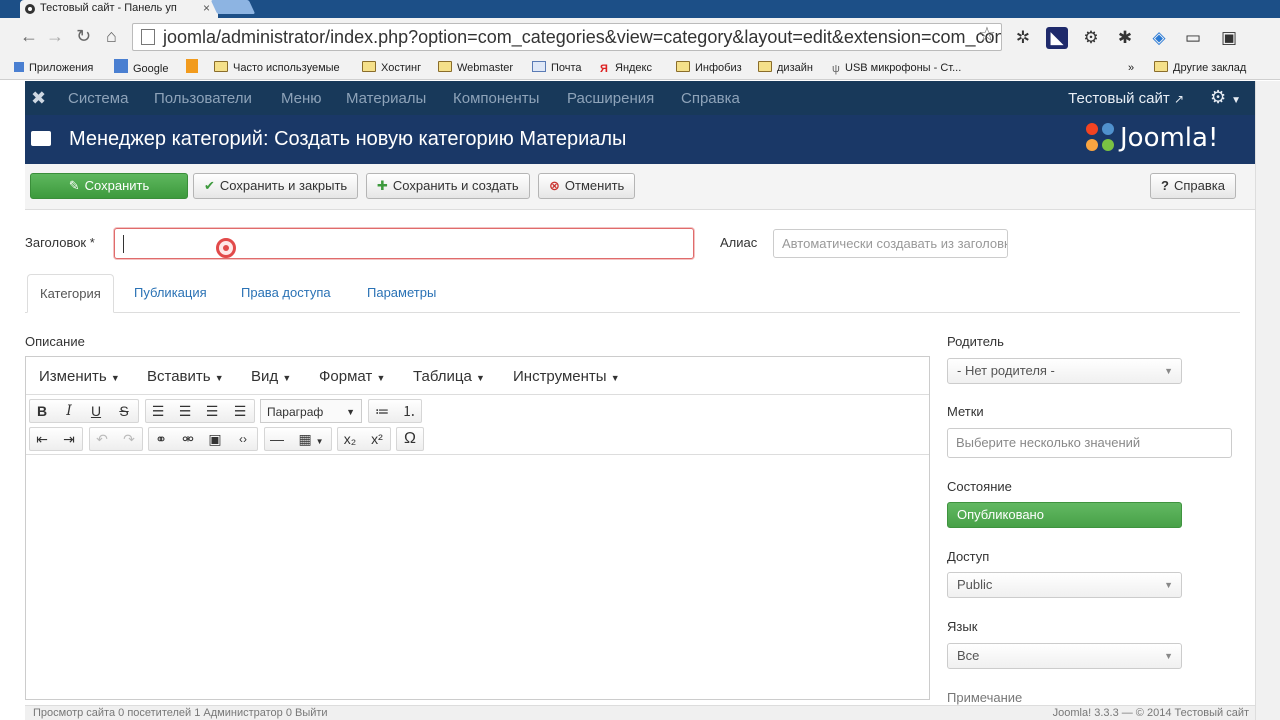 The width and height of the screenshot is (1280, 720). I want to click on cancel-label: Отменить, so click(594, 185).